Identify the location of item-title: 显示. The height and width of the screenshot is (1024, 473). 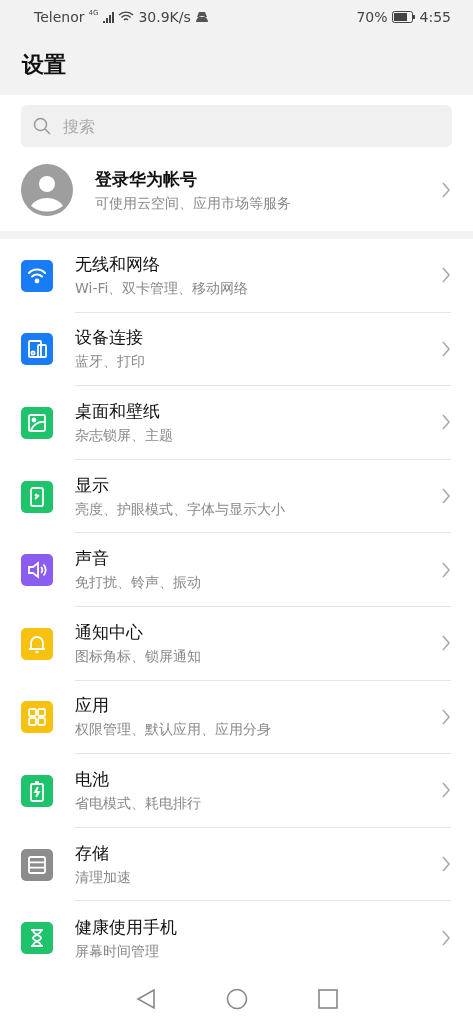
(92, 485).